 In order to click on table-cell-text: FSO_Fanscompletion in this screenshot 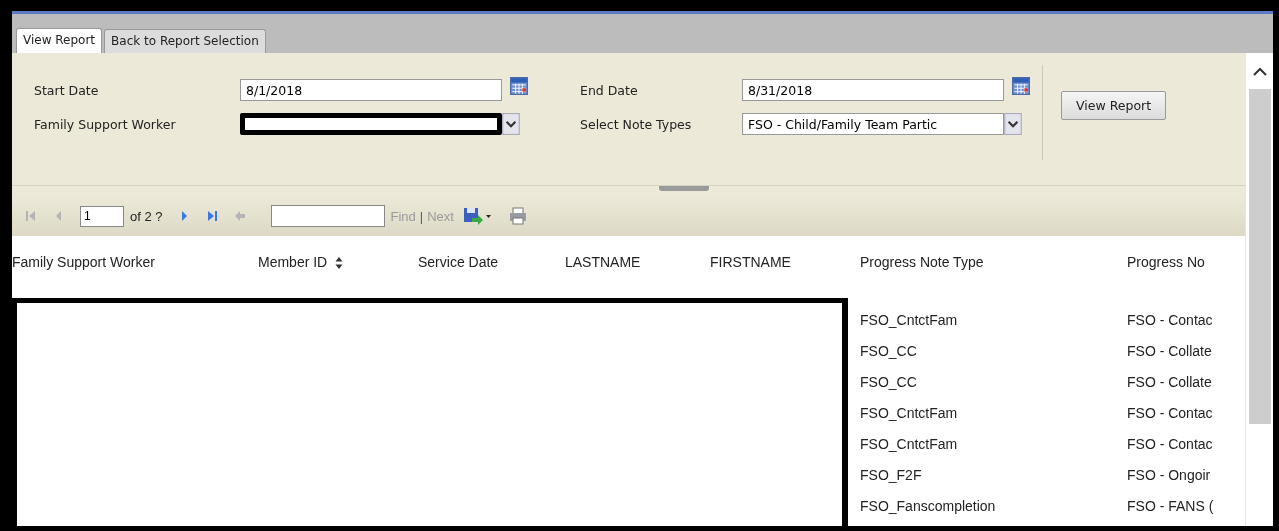, I will do `click(928, 505)`.